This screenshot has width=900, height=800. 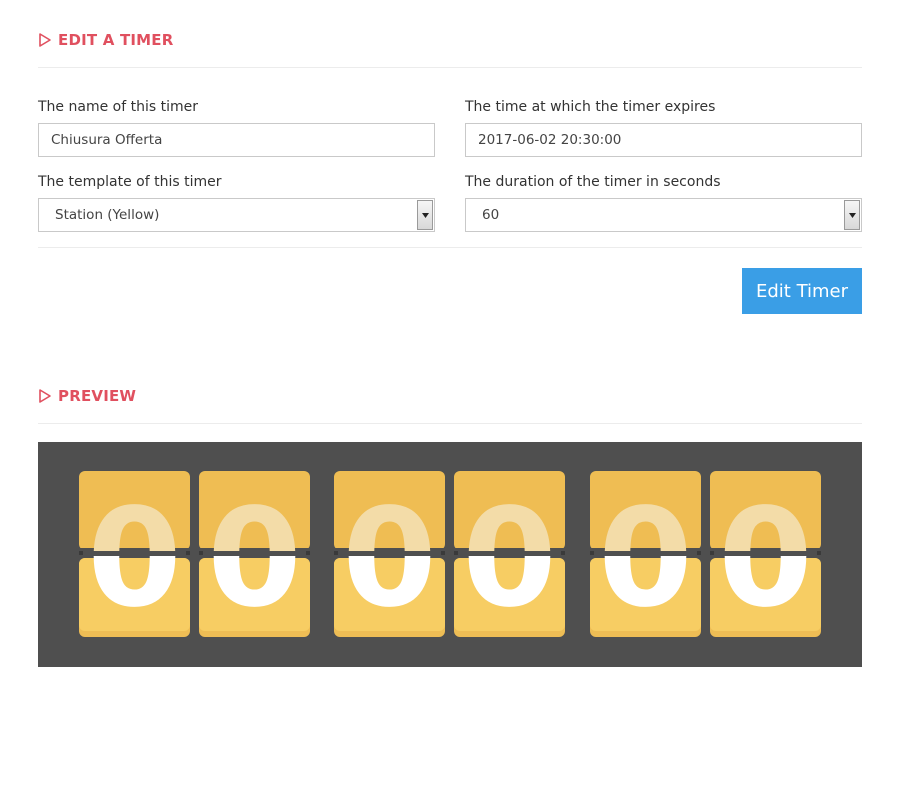 I want to click on timer-expires-value: 2017-06-02 20:30:00, so click(x=550, y=140).